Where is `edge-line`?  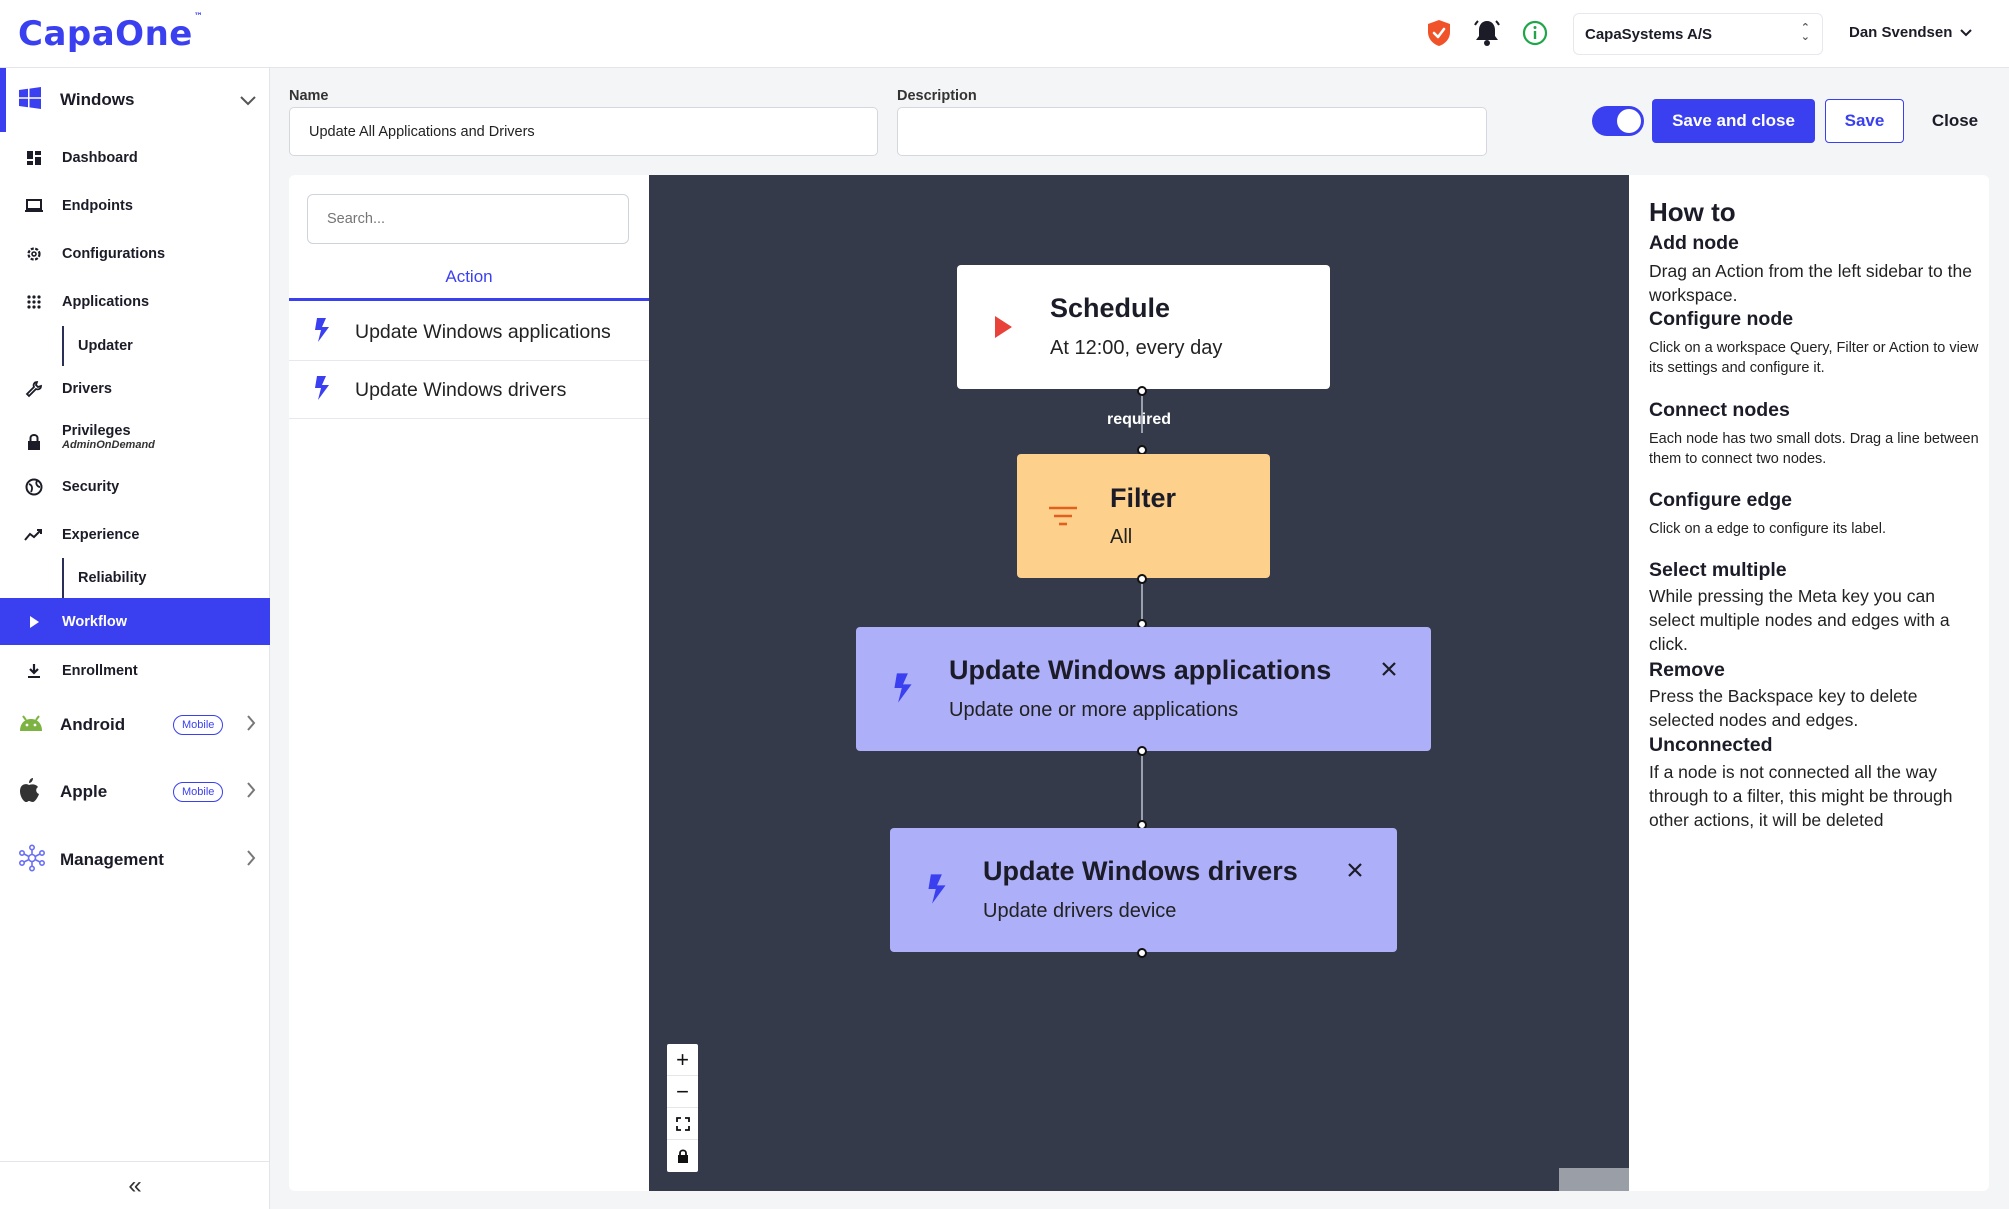
edge-line is located at coordinates (1142, 789).